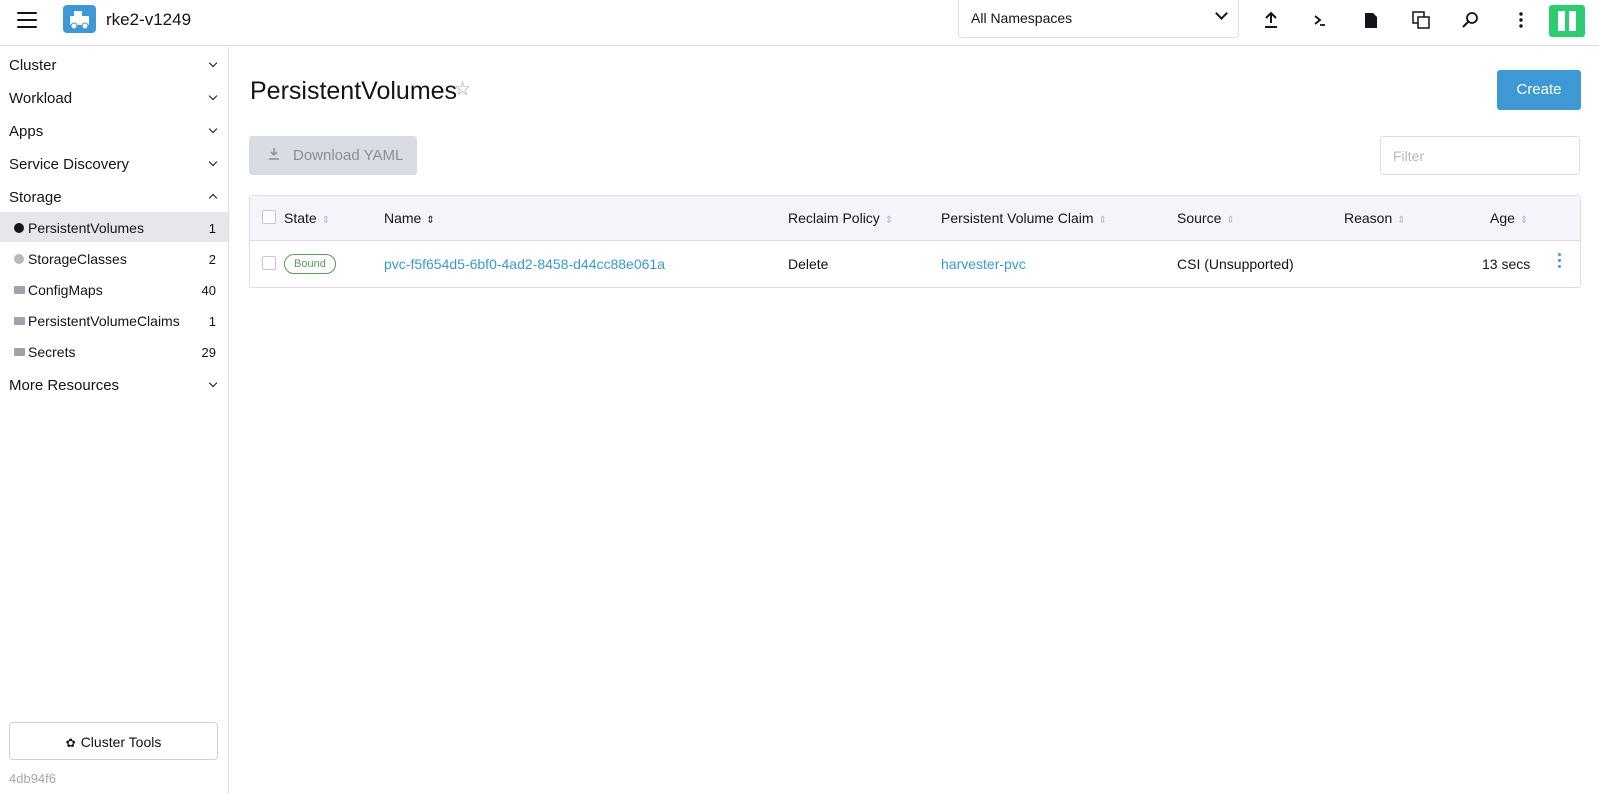  What do you see at coordinates (1271, 20) in the screenshot?
I see `upload-icon` at bounding box center [1271, 20].